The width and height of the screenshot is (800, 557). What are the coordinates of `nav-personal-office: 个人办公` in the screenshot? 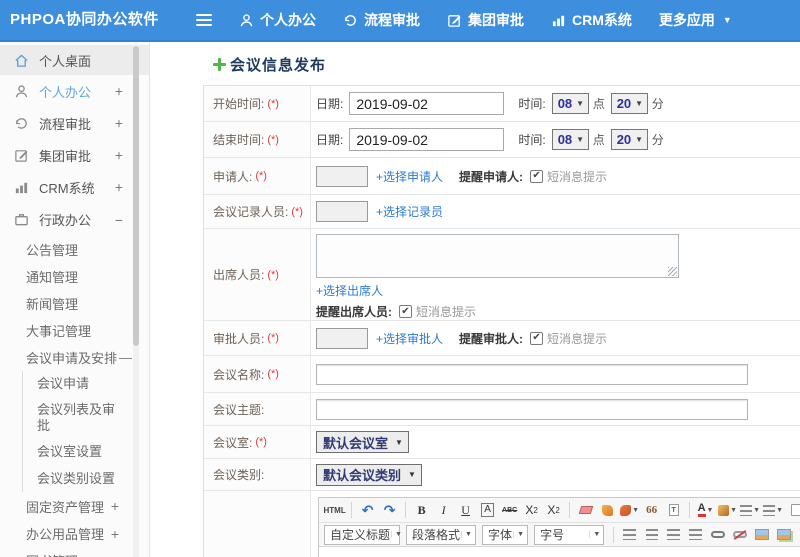 It's located at (277, 20).